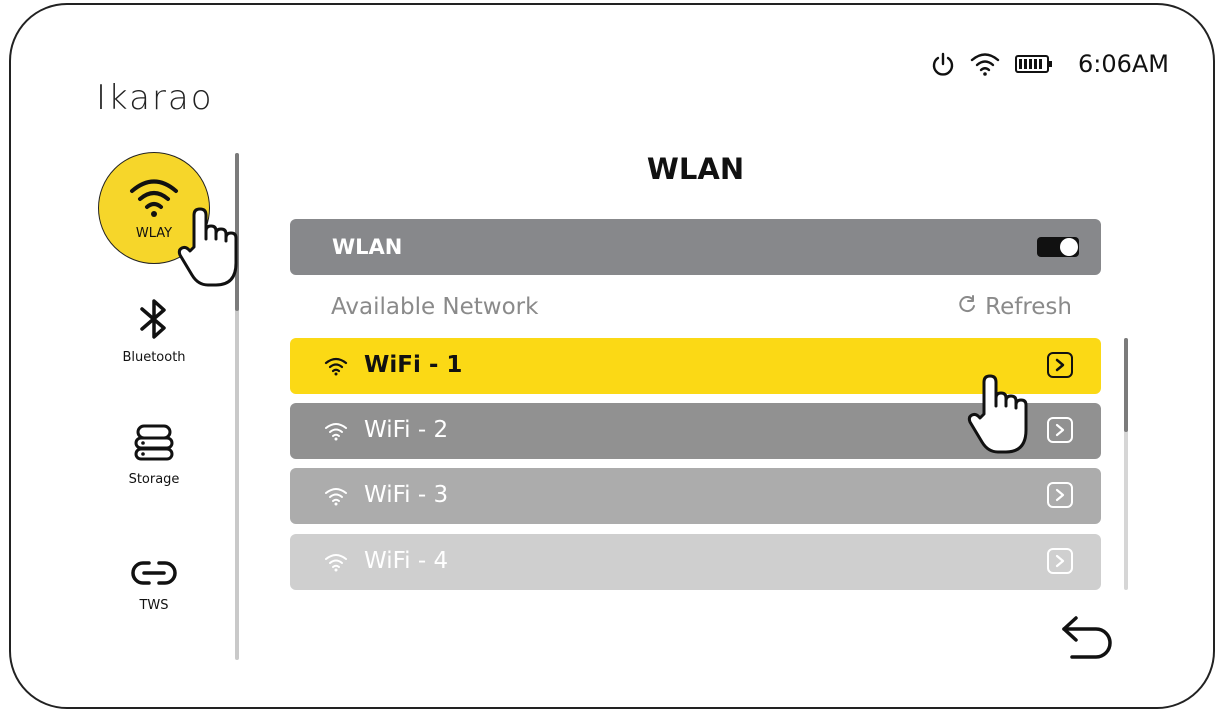 The height and width of the screenshot is (714, 1224). What do you see at coordinates (943, 64) in the screenshot?
I see `power-icon` at bounding box center [943, 64].